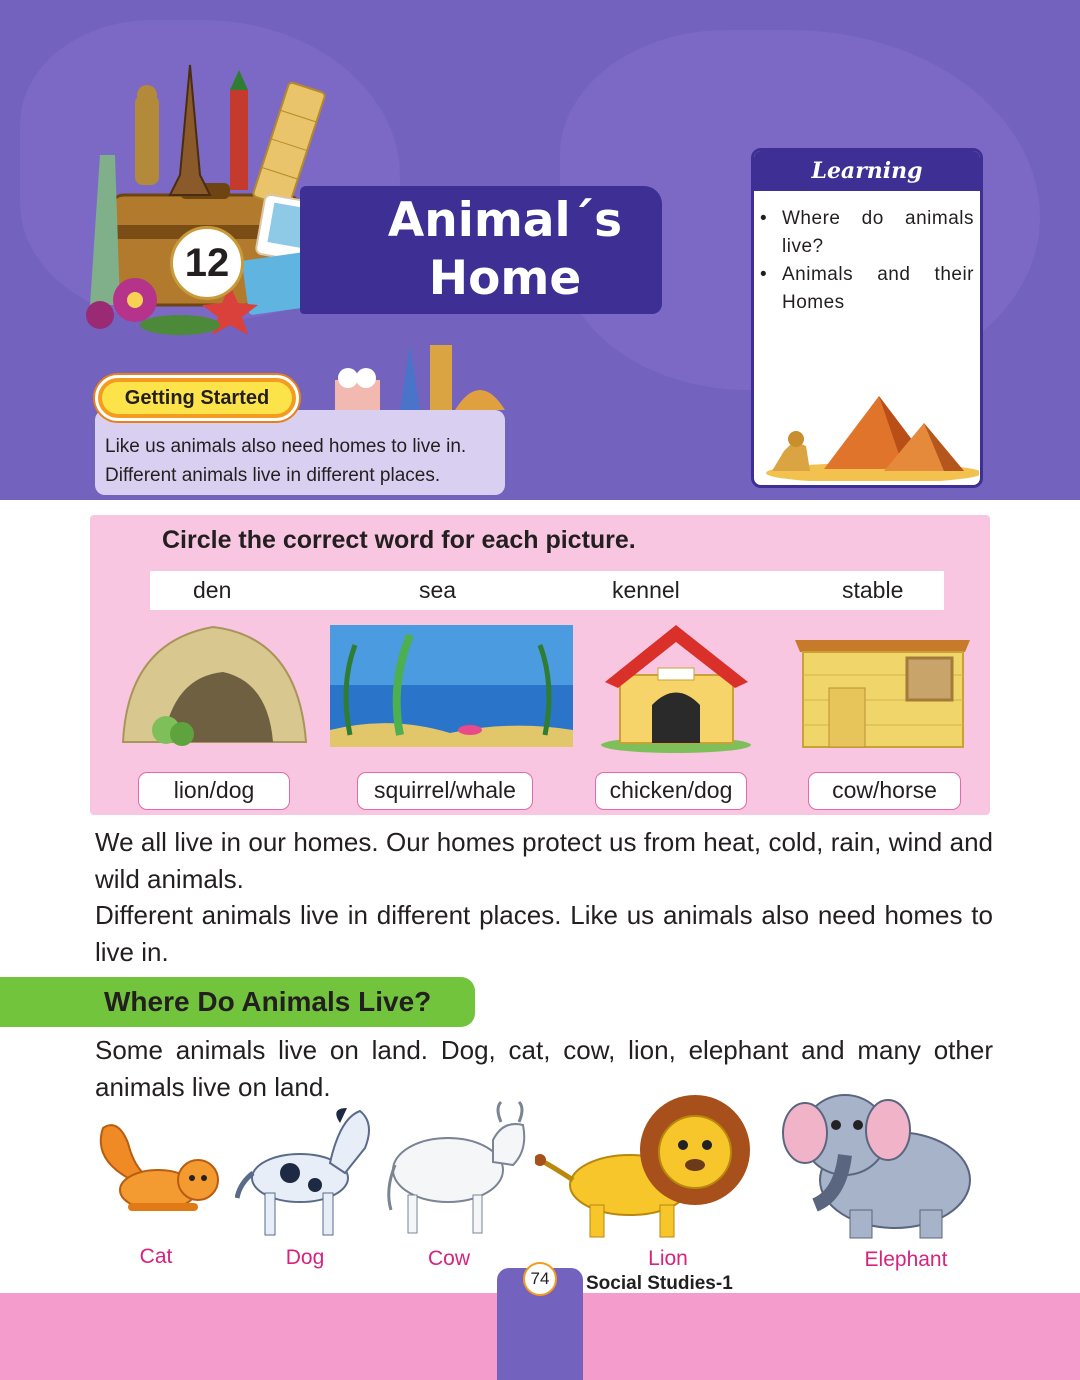 This screenshot has width=1080, height=1380. I want to click on list-item: Animals and their Homes, so click(866, 289).